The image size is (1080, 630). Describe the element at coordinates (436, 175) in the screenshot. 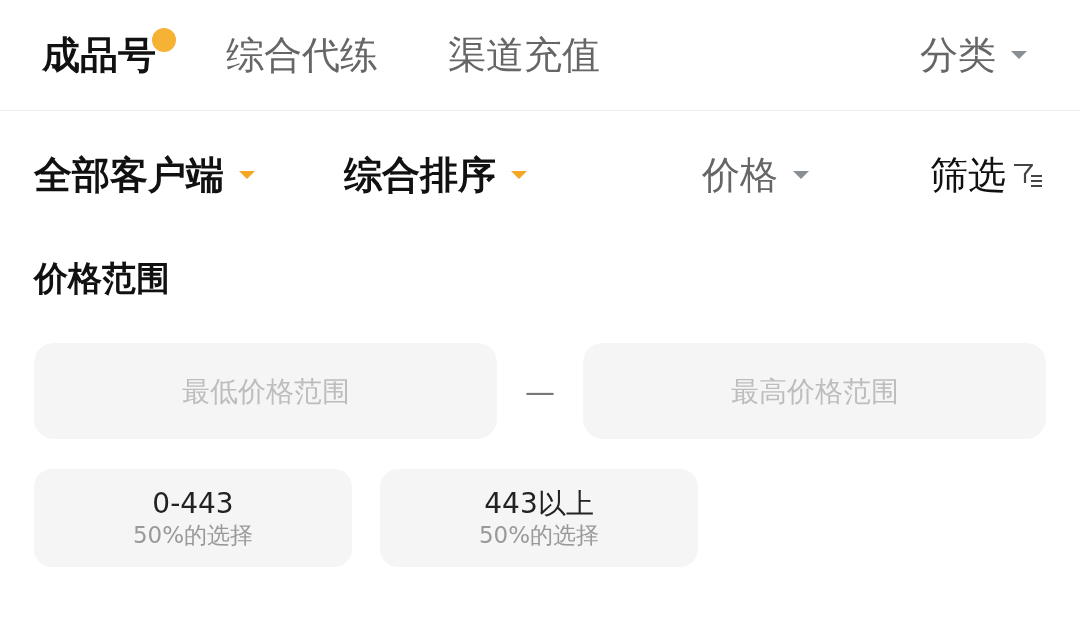

I see `sort-dropdown: 综合排序` at that location.